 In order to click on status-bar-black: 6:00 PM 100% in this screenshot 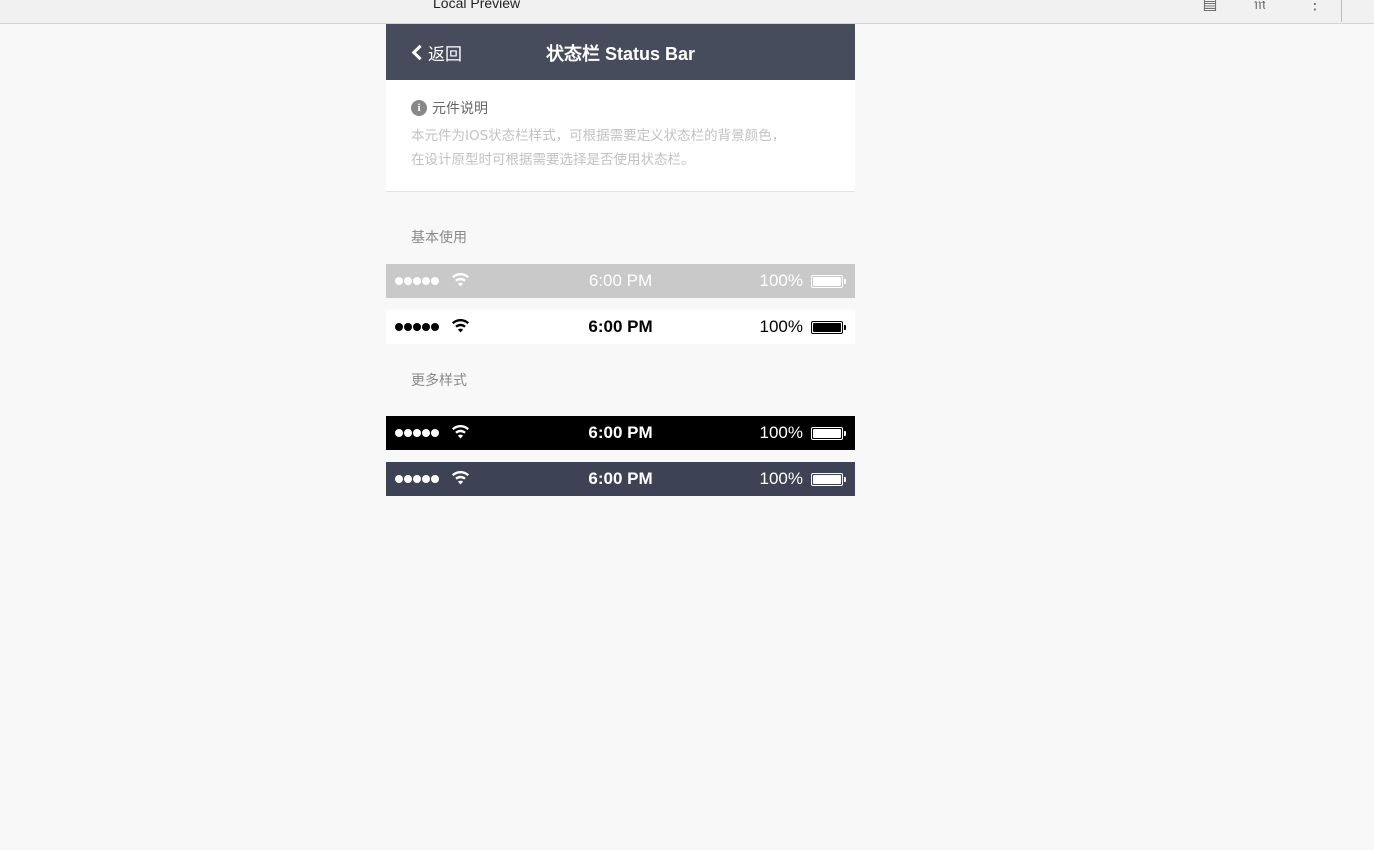, I will do `click(620, 433)`.